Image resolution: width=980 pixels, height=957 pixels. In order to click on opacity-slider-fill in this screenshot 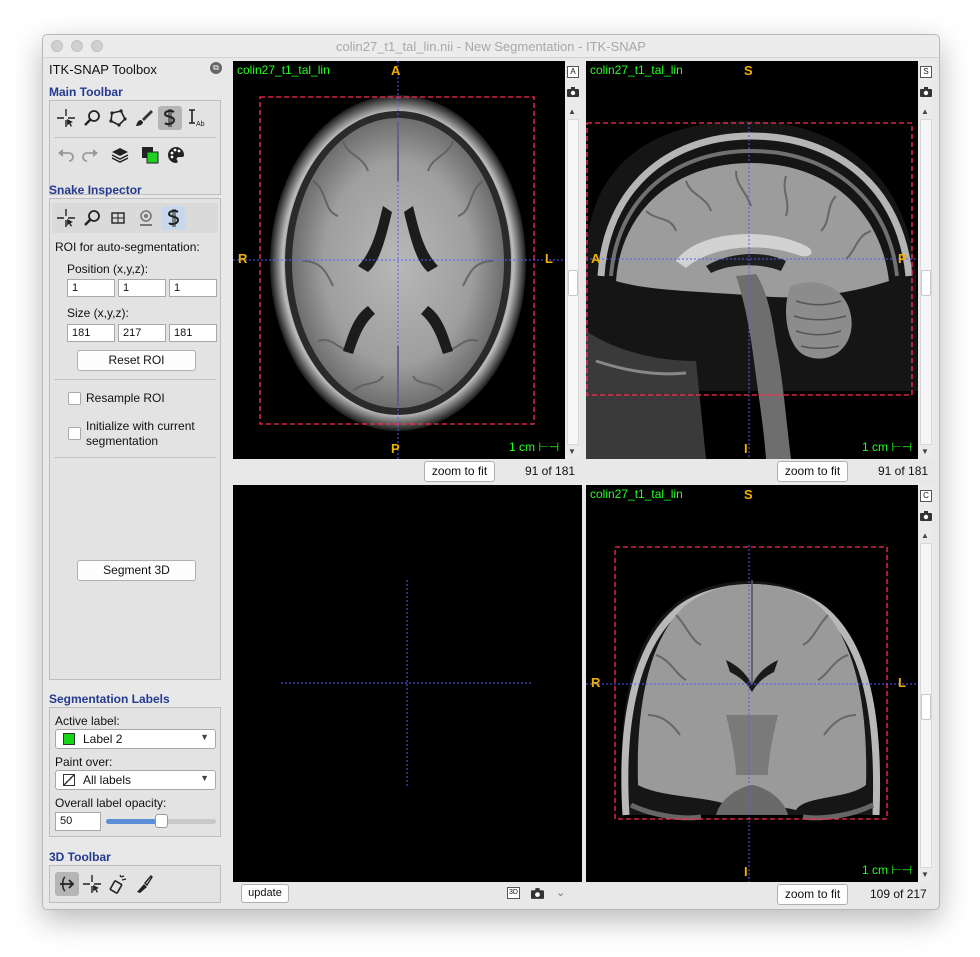, I will do `click(134, 821)`.